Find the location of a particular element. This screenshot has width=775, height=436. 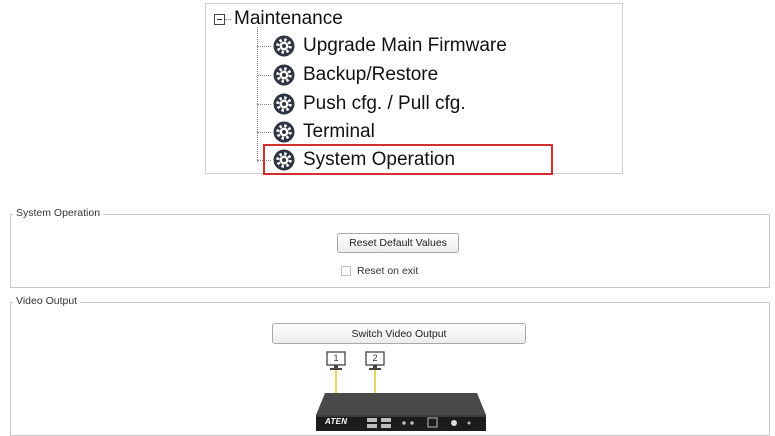

tree-item-terminal: Terminal is located at coordinates (316, 132).